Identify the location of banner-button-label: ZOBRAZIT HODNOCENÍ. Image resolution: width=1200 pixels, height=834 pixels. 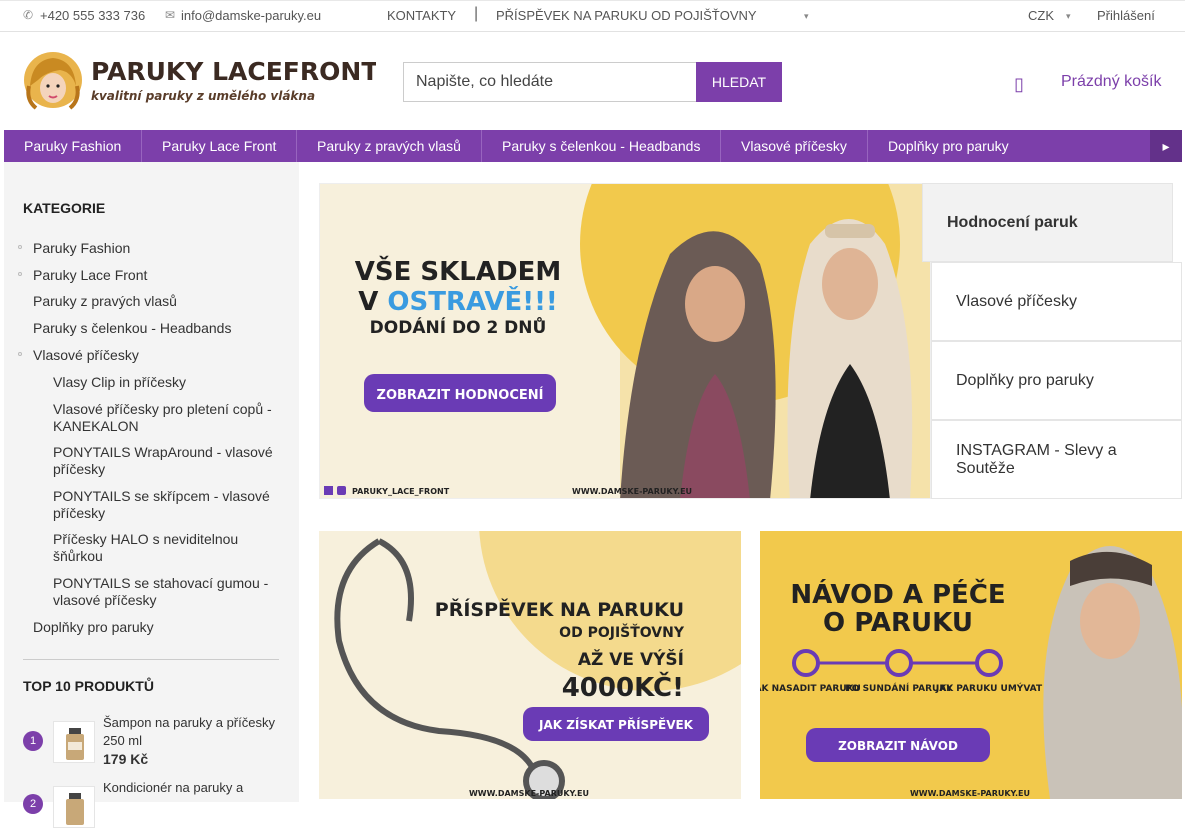
(460, 395).